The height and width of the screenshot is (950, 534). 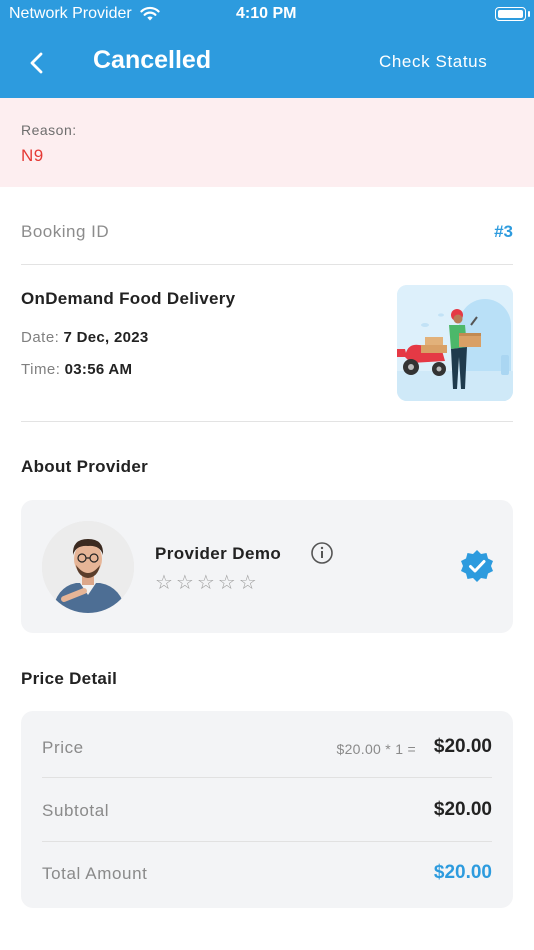 I want to click on total-row: Total Amount $20.00, so click(x=267, y=875).